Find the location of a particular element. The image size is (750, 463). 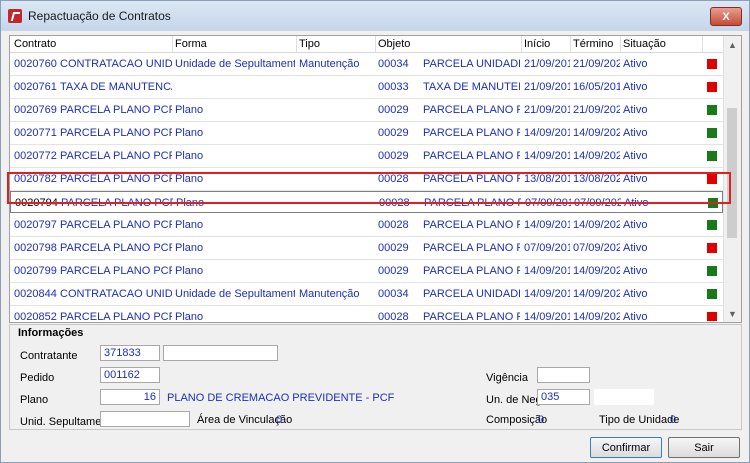

cell-contrato: 0020761 is located at coordinates (35, 87).